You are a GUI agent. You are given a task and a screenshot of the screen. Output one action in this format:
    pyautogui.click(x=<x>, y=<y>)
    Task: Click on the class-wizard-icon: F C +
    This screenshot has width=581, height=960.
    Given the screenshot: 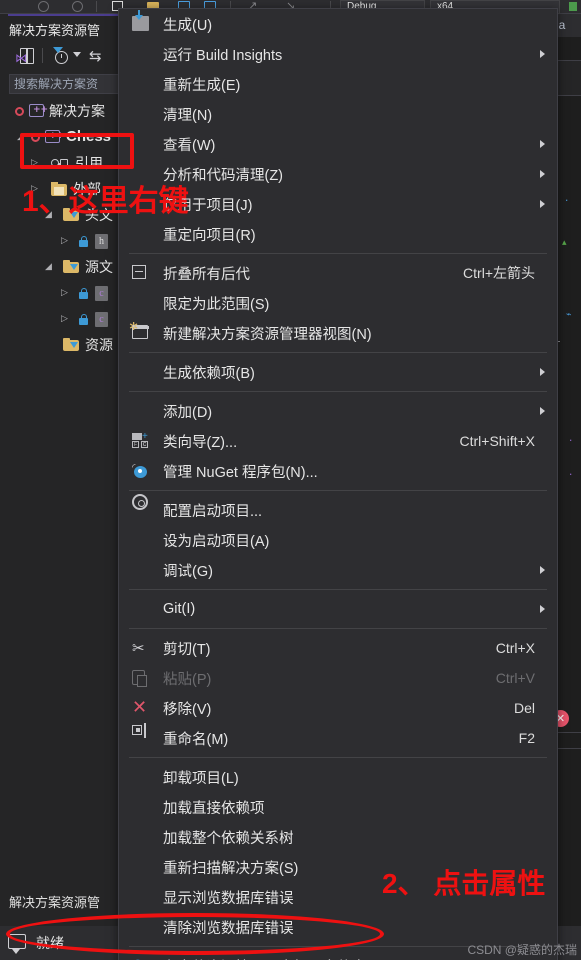 What is the action you would take?
    pyautogui.click(x=140, y=439)
    